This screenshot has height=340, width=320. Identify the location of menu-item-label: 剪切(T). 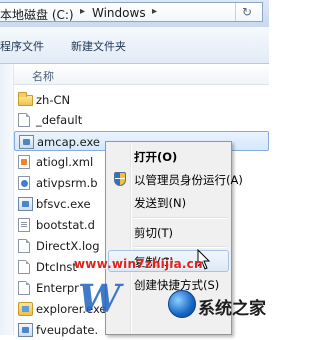
(153, 233).